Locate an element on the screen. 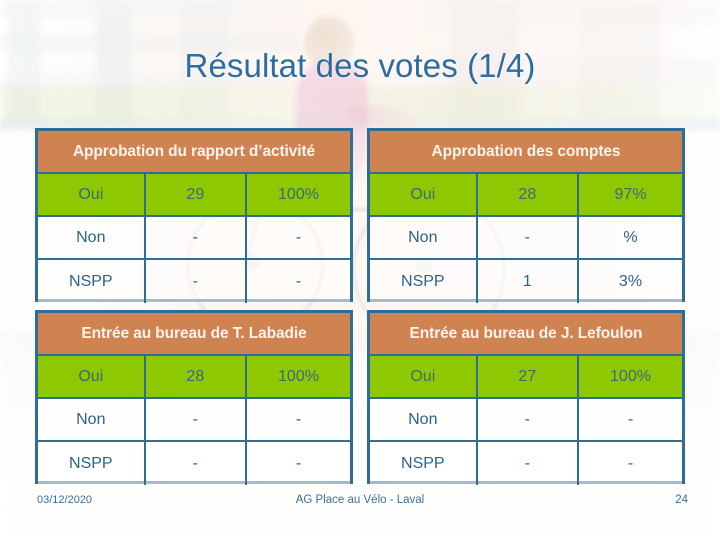 The height and width of the screenshot is (540, 720). table-row: Non - % is located at coordinates (526, 238).